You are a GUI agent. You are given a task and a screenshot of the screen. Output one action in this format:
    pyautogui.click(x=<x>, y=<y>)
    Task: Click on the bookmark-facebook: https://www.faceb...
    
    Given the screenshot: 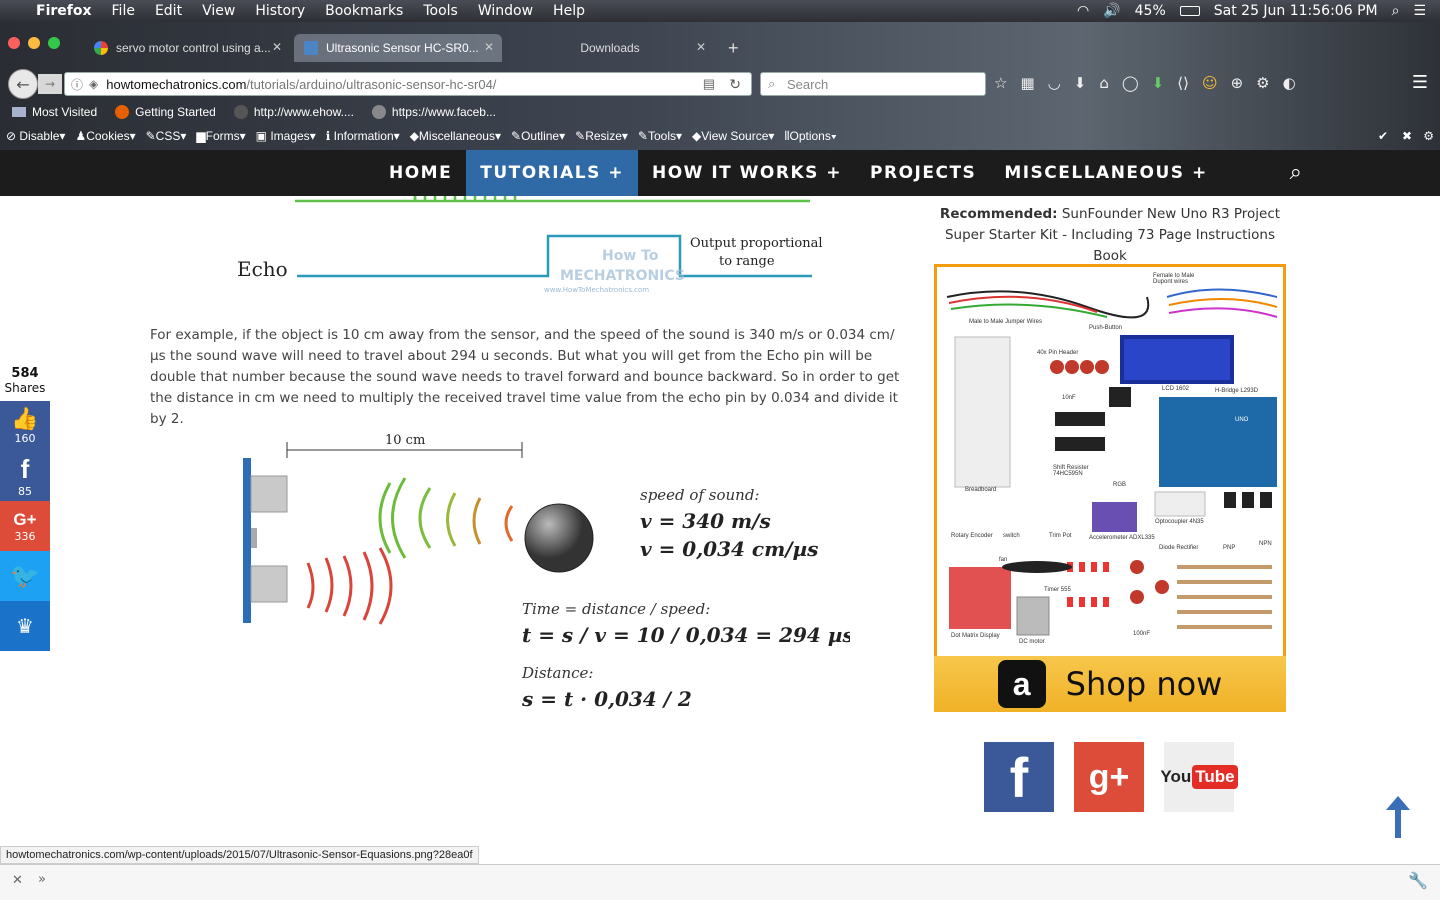 What is the action you would take?
    pyautogui.click(x=433, y=112)
    